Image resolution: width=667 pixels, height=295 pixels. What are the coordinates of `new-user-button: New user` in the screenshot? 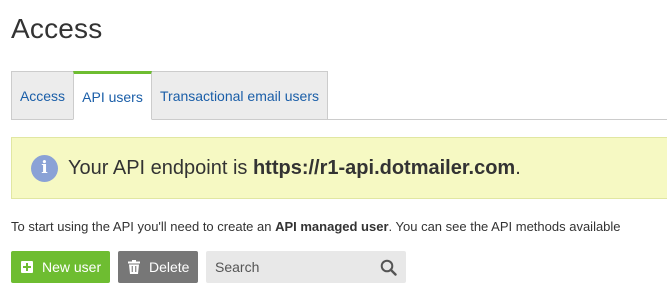 It's located at (60, 267).